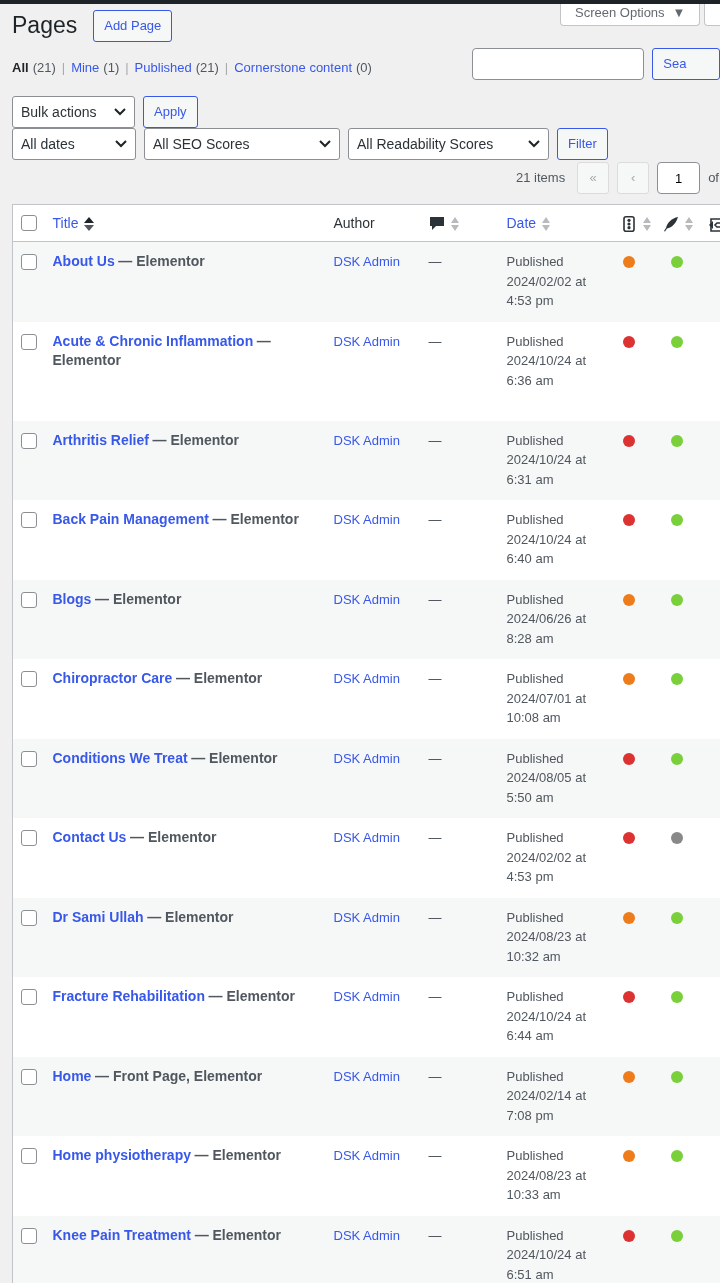 This screenshot has width=720, height=1283. I want to click on page-title-link: Fracture Rehabilitation, so click(128, 996).